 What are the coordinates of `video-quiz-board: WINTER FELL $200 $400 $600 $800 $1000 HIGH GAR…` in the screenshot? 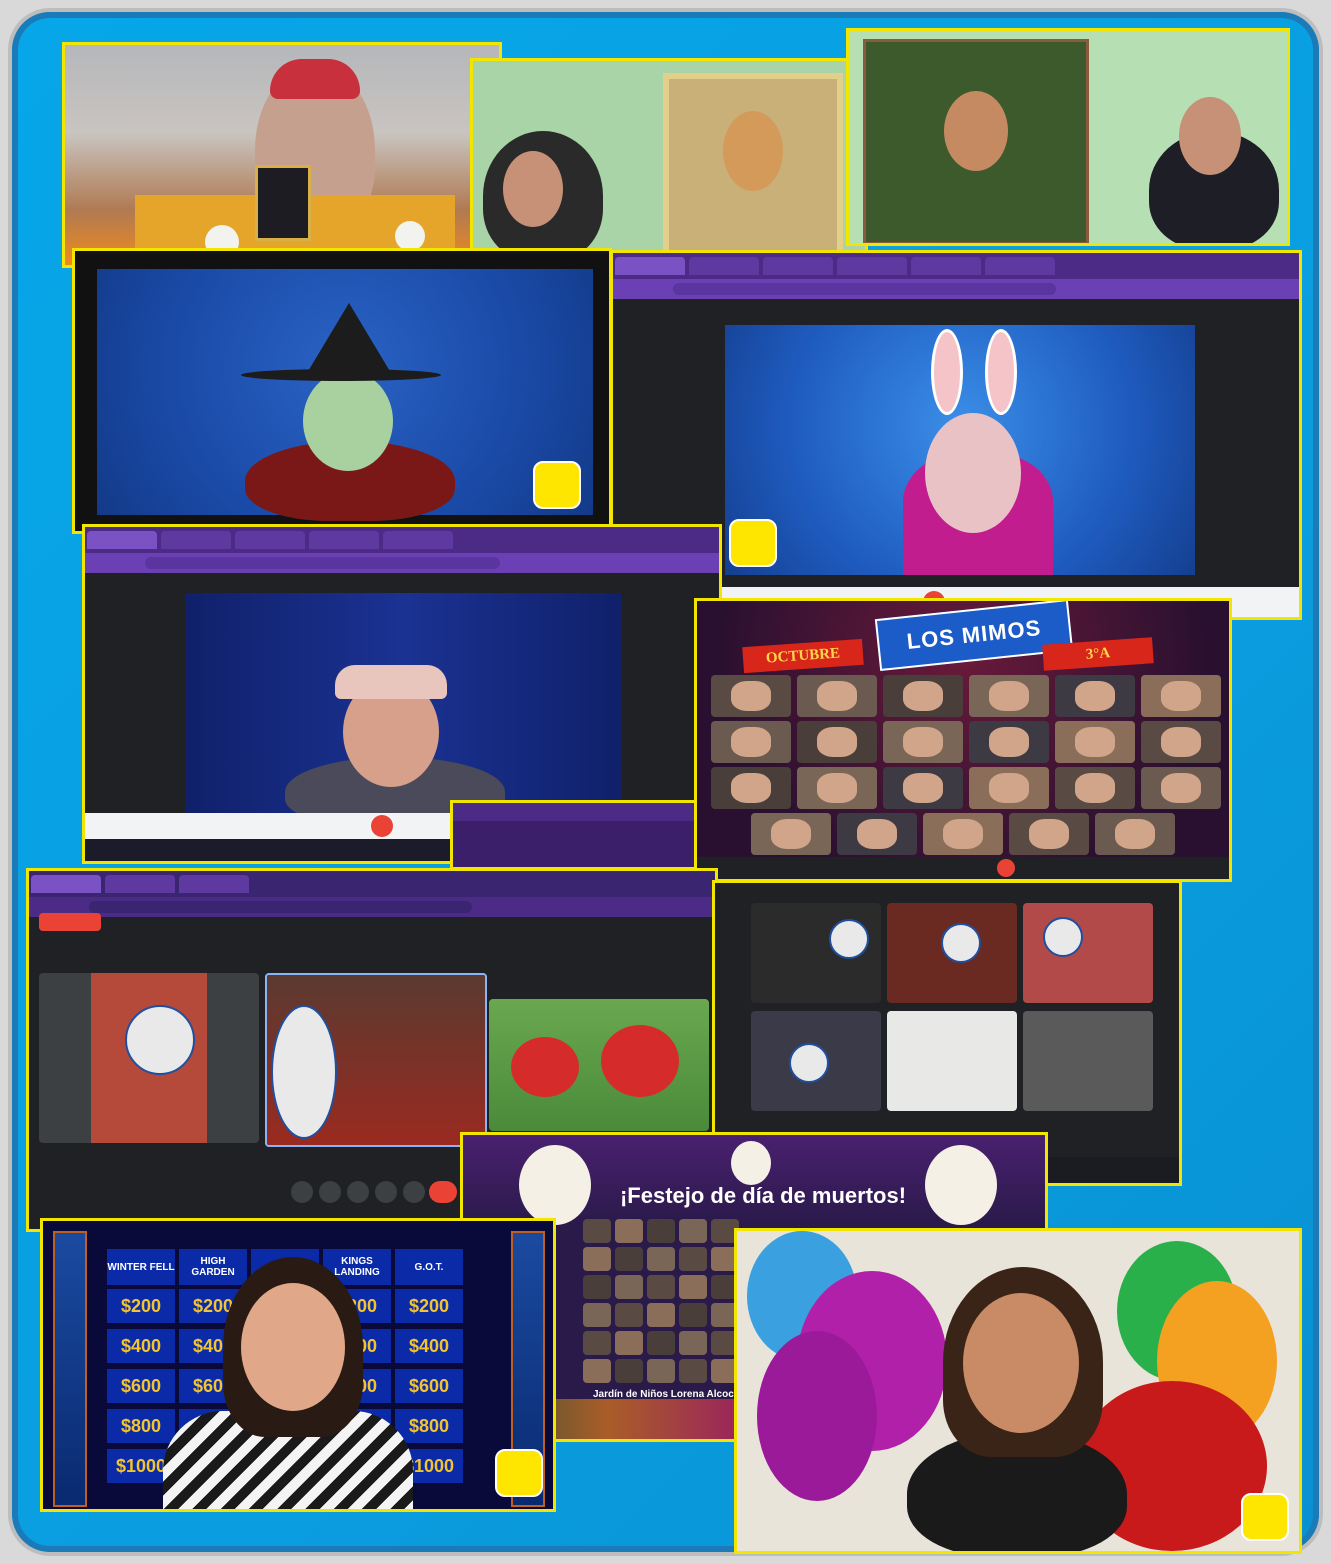 It's located at (298, 1365).